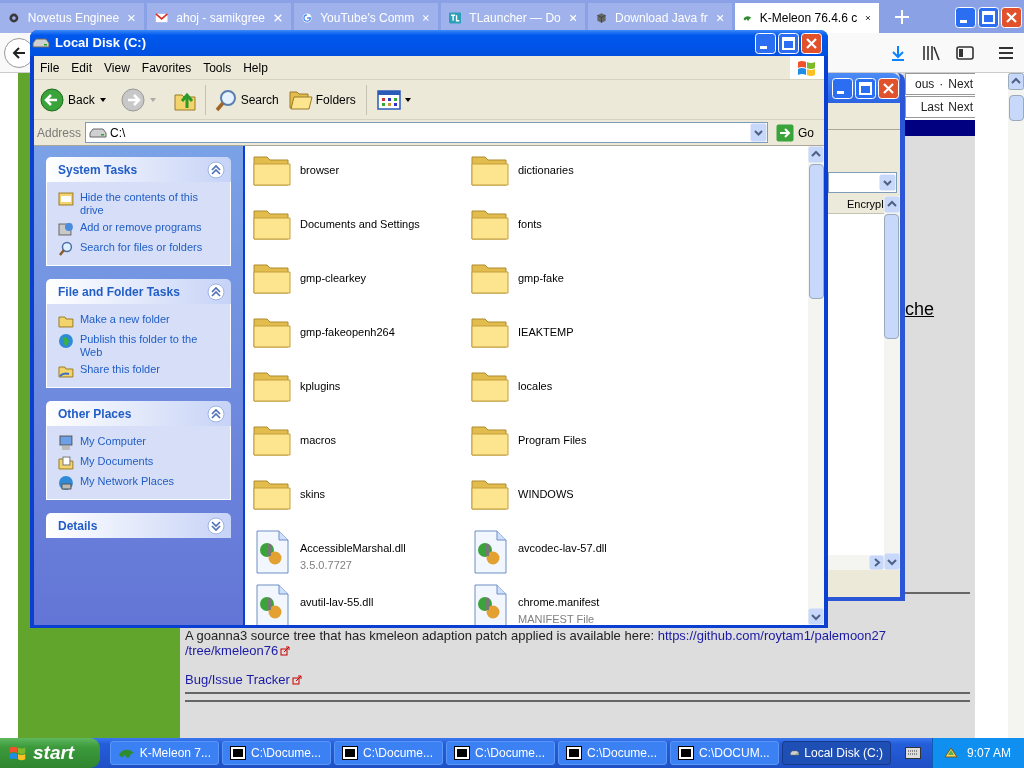 The image size is (1024, 768). I want to click on file-name: chrome.manifest, so click(559, 602).